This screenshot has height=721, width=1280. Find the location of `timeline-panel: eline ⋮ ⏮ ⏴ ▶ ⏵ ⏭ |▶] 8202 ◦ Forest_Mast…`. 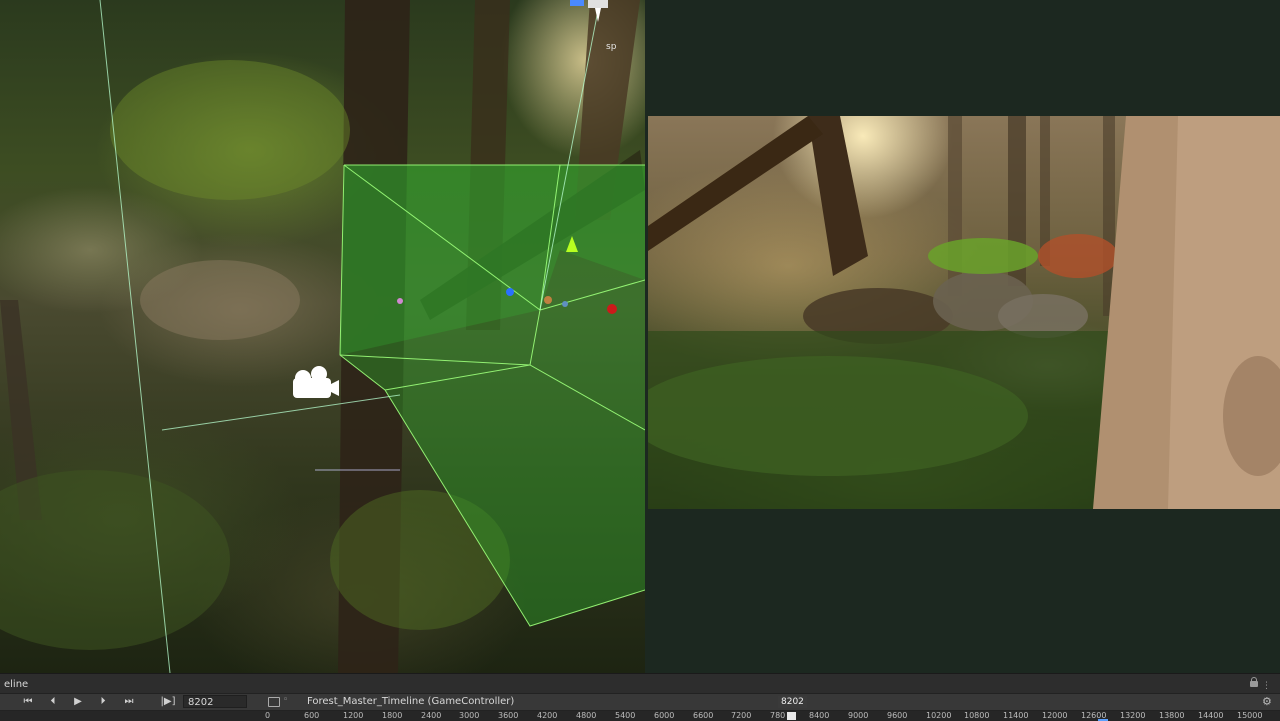

timeline-panel: eline ⋮ ⏮ ⏴ ▶ ⏵ ⏭ |▶] 8202 ◦ Forest_Mast… is located at coordinates (640, 697).